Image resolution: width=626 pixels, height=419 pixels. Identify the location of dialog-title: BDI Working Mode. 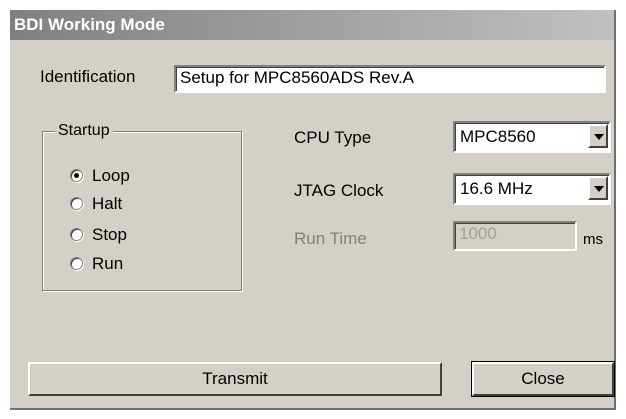
(312, 25).